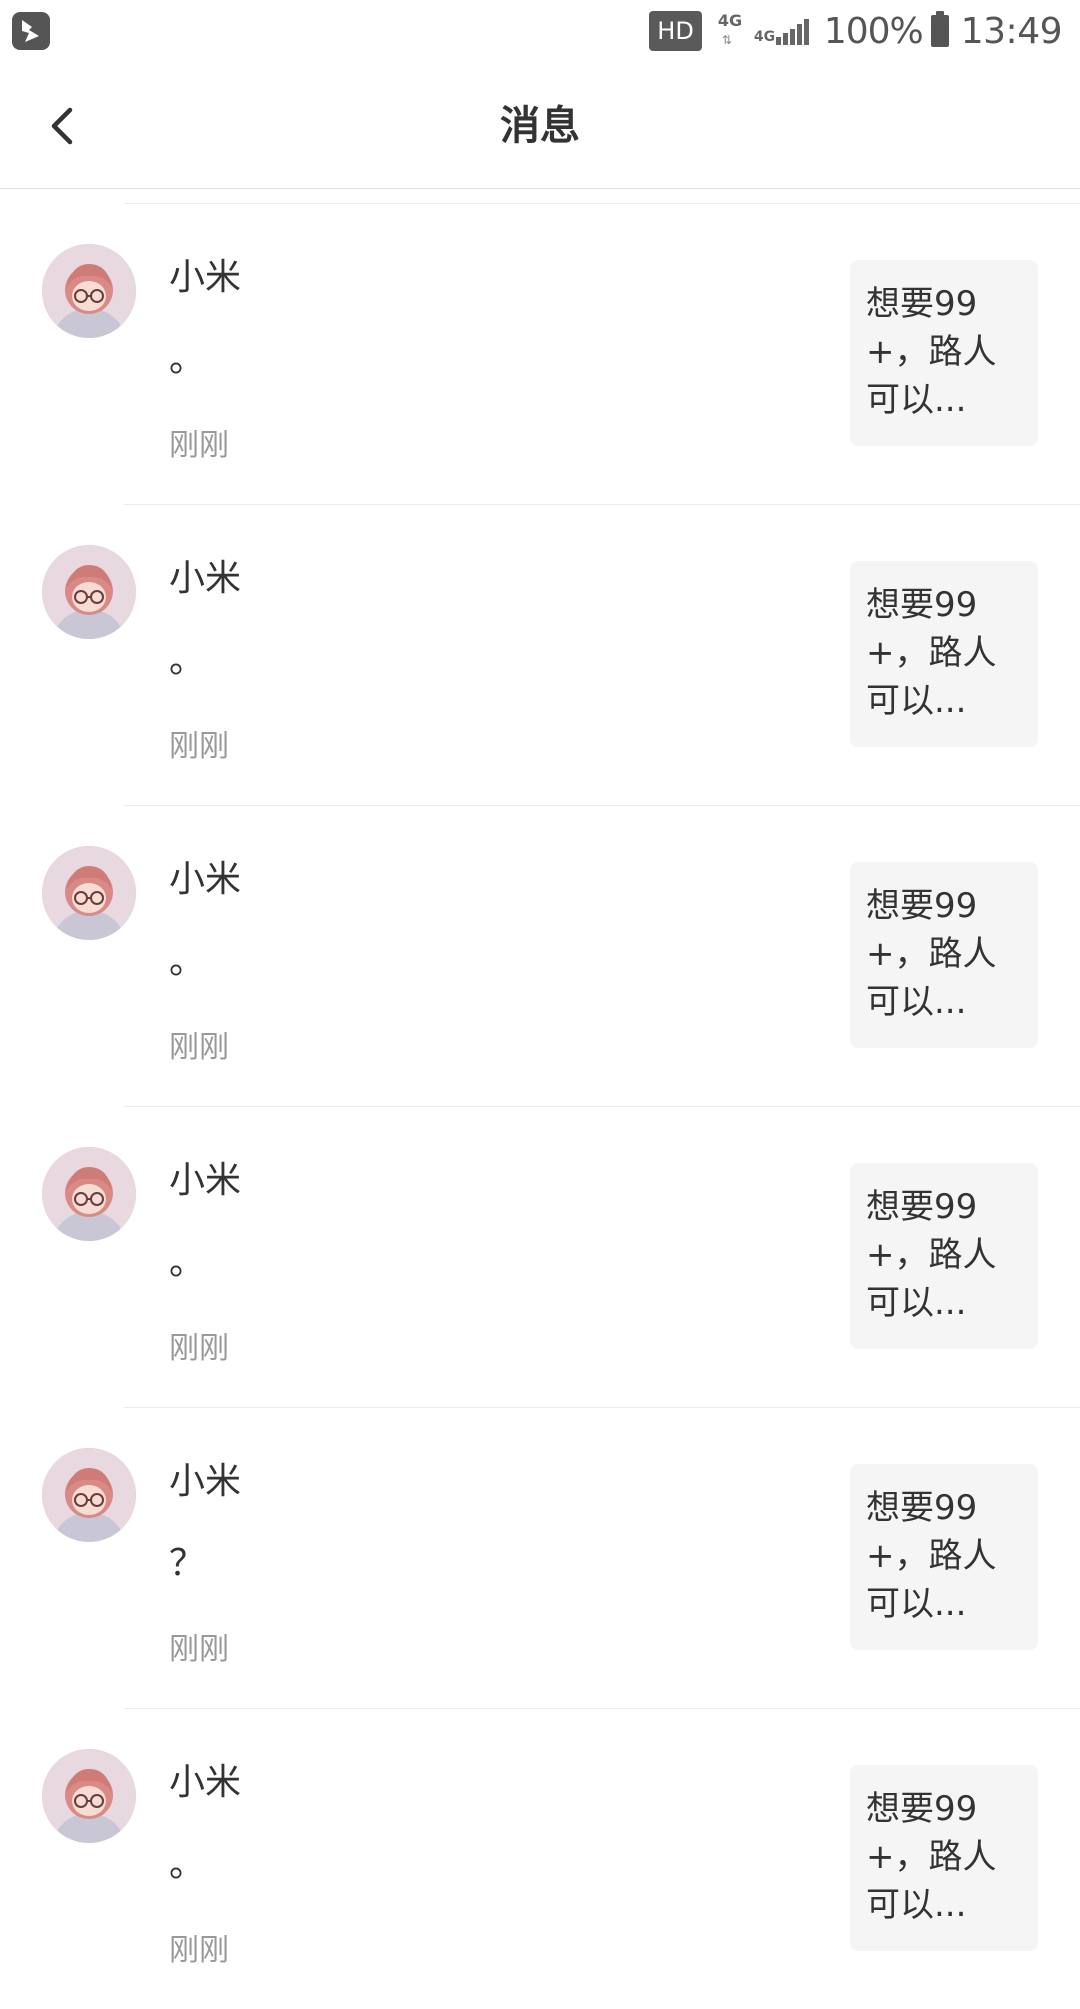 This screenshot has height=2009, width=1080. What do you see at coordinates (31, 31) in the screenshot?
I see `app-notification-icon` at bounding box center [31, 31].